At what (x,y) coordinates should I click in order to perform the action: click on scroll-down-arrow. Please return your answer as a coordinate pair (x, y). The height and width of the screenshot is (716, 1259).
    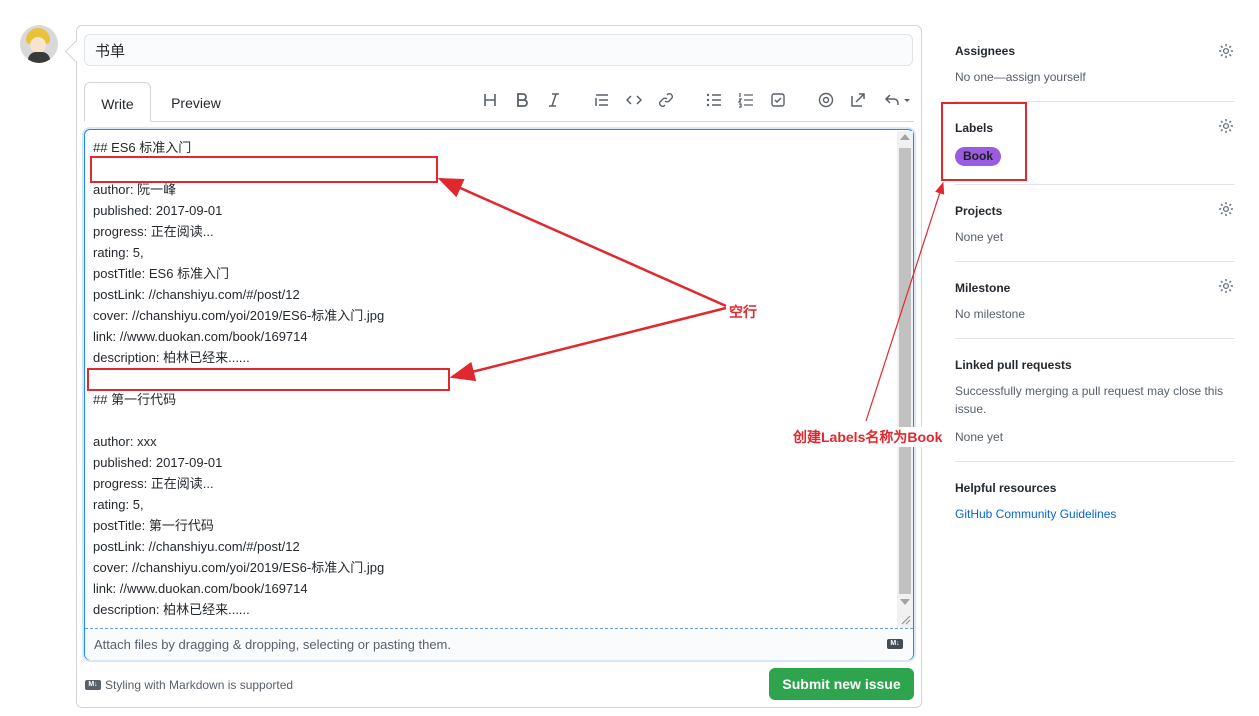
    Looking at the image, I should click on (905, 602).